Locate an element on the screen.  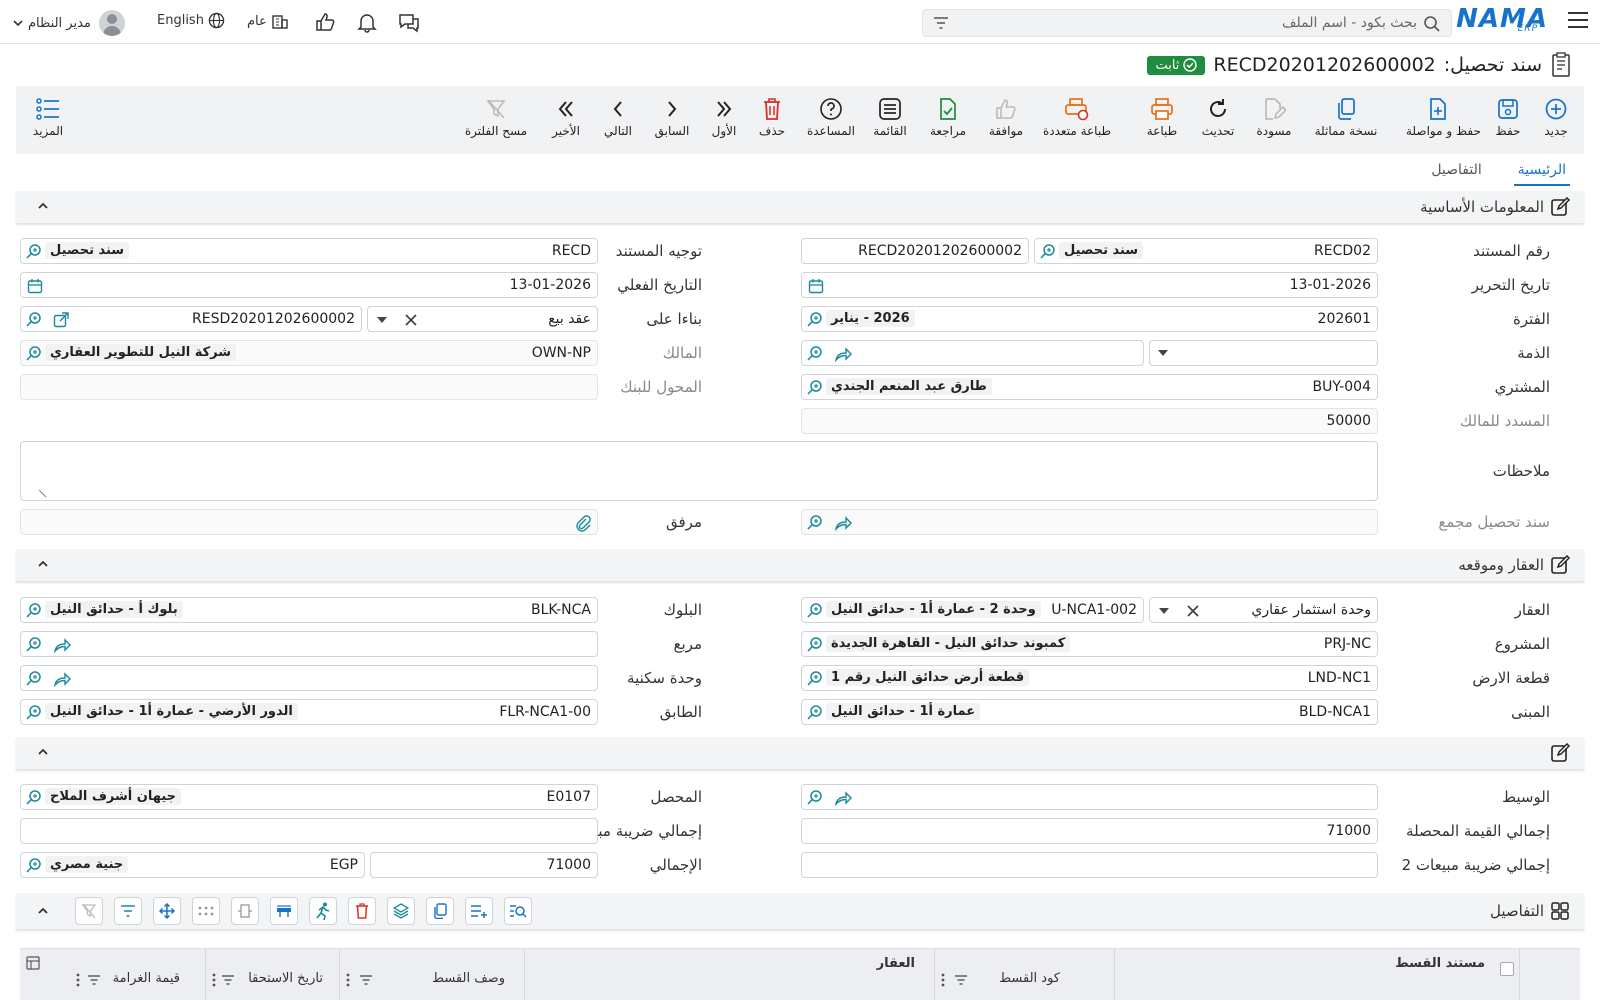
brand-logo: NAMA ERP is located at coordinates (1502, 19).